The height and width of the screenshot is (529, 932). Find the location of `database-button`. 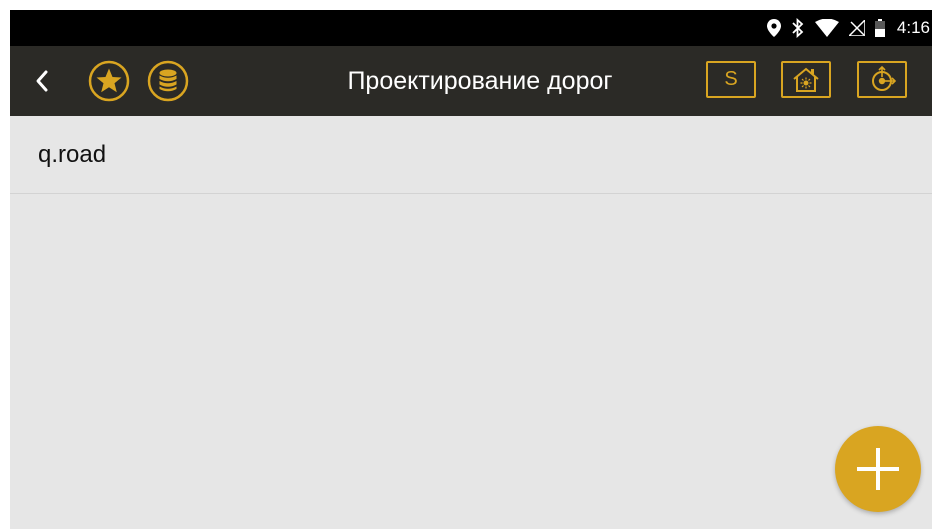

database-button is located at coordinates (168, 81).